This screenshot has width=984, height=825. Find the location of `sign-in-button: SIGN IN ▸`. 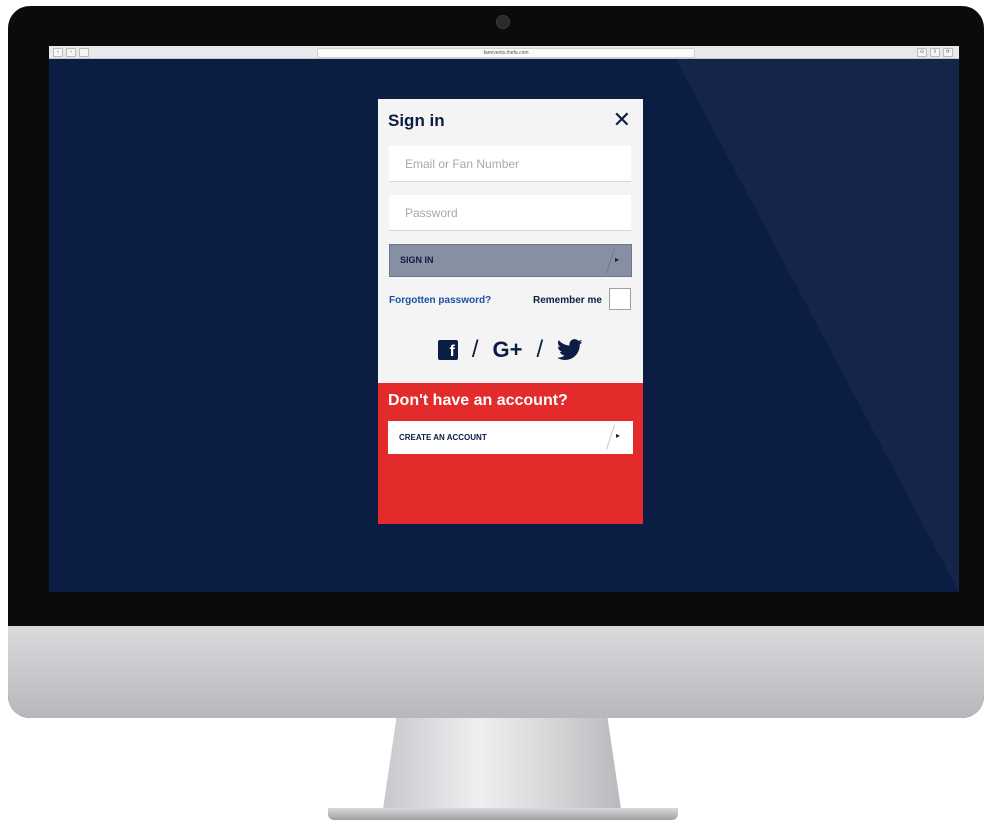

sign-in-button: SIGN IN ▸ is located at coordinates (510, 260).